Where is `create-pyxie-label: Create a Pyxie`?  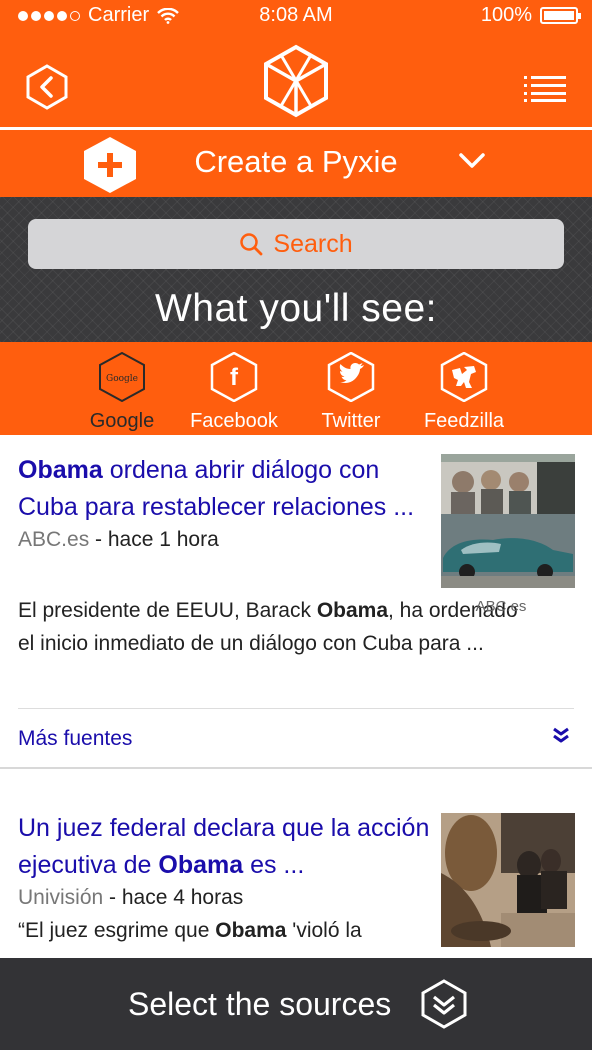
create-pyxie-label: Create a Pyxie is located at coordinates (296, 161).